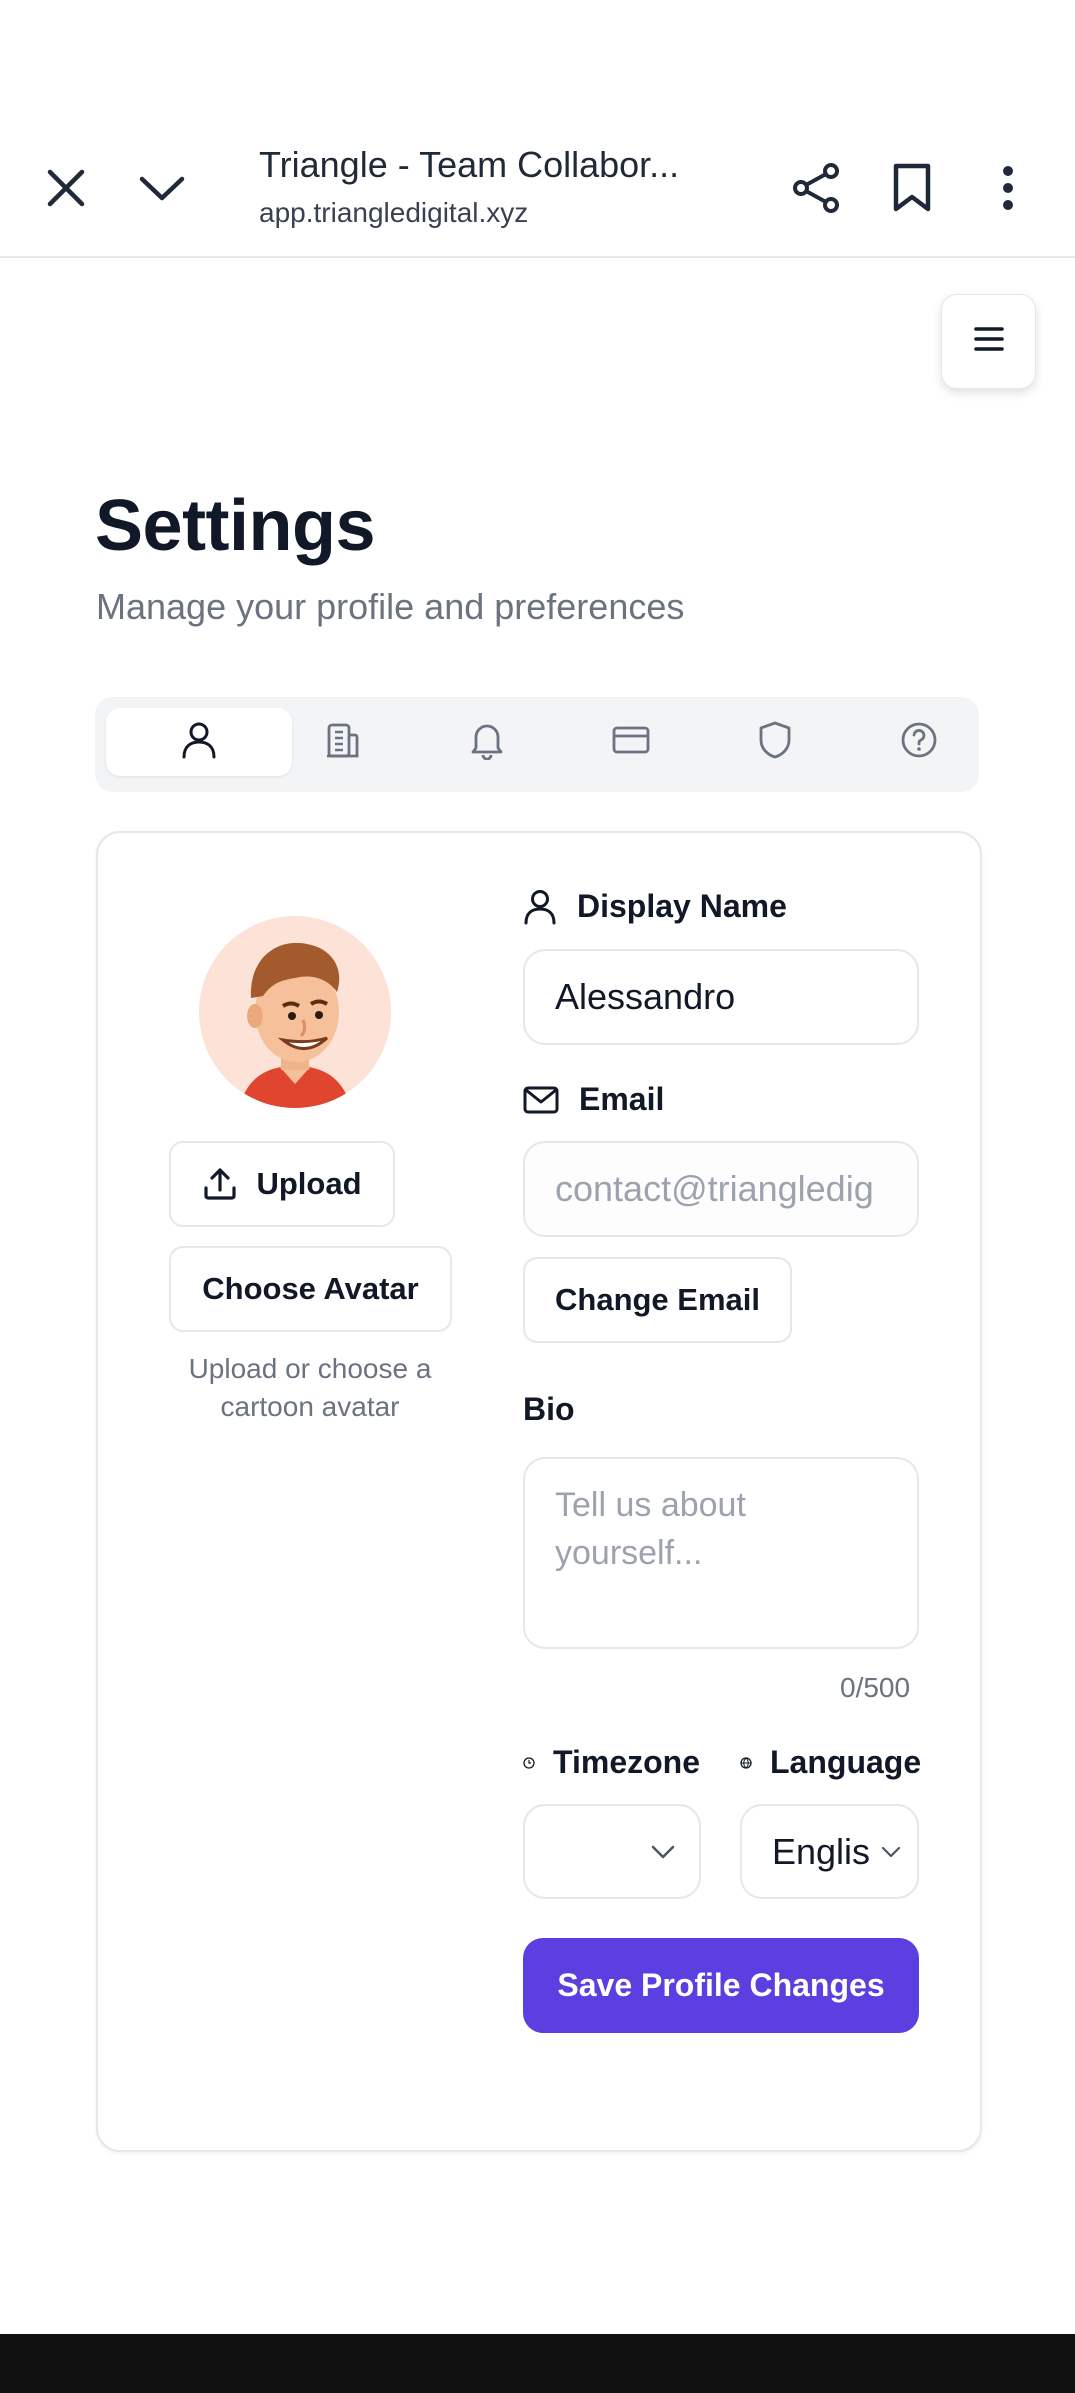 Image resolution: width=1075 pixels, height=2393 pixels. What do you see at coordinates (309, 1183) in the screenshot?
I see `upload-label: Upload` at bounding box center [309, 1183].